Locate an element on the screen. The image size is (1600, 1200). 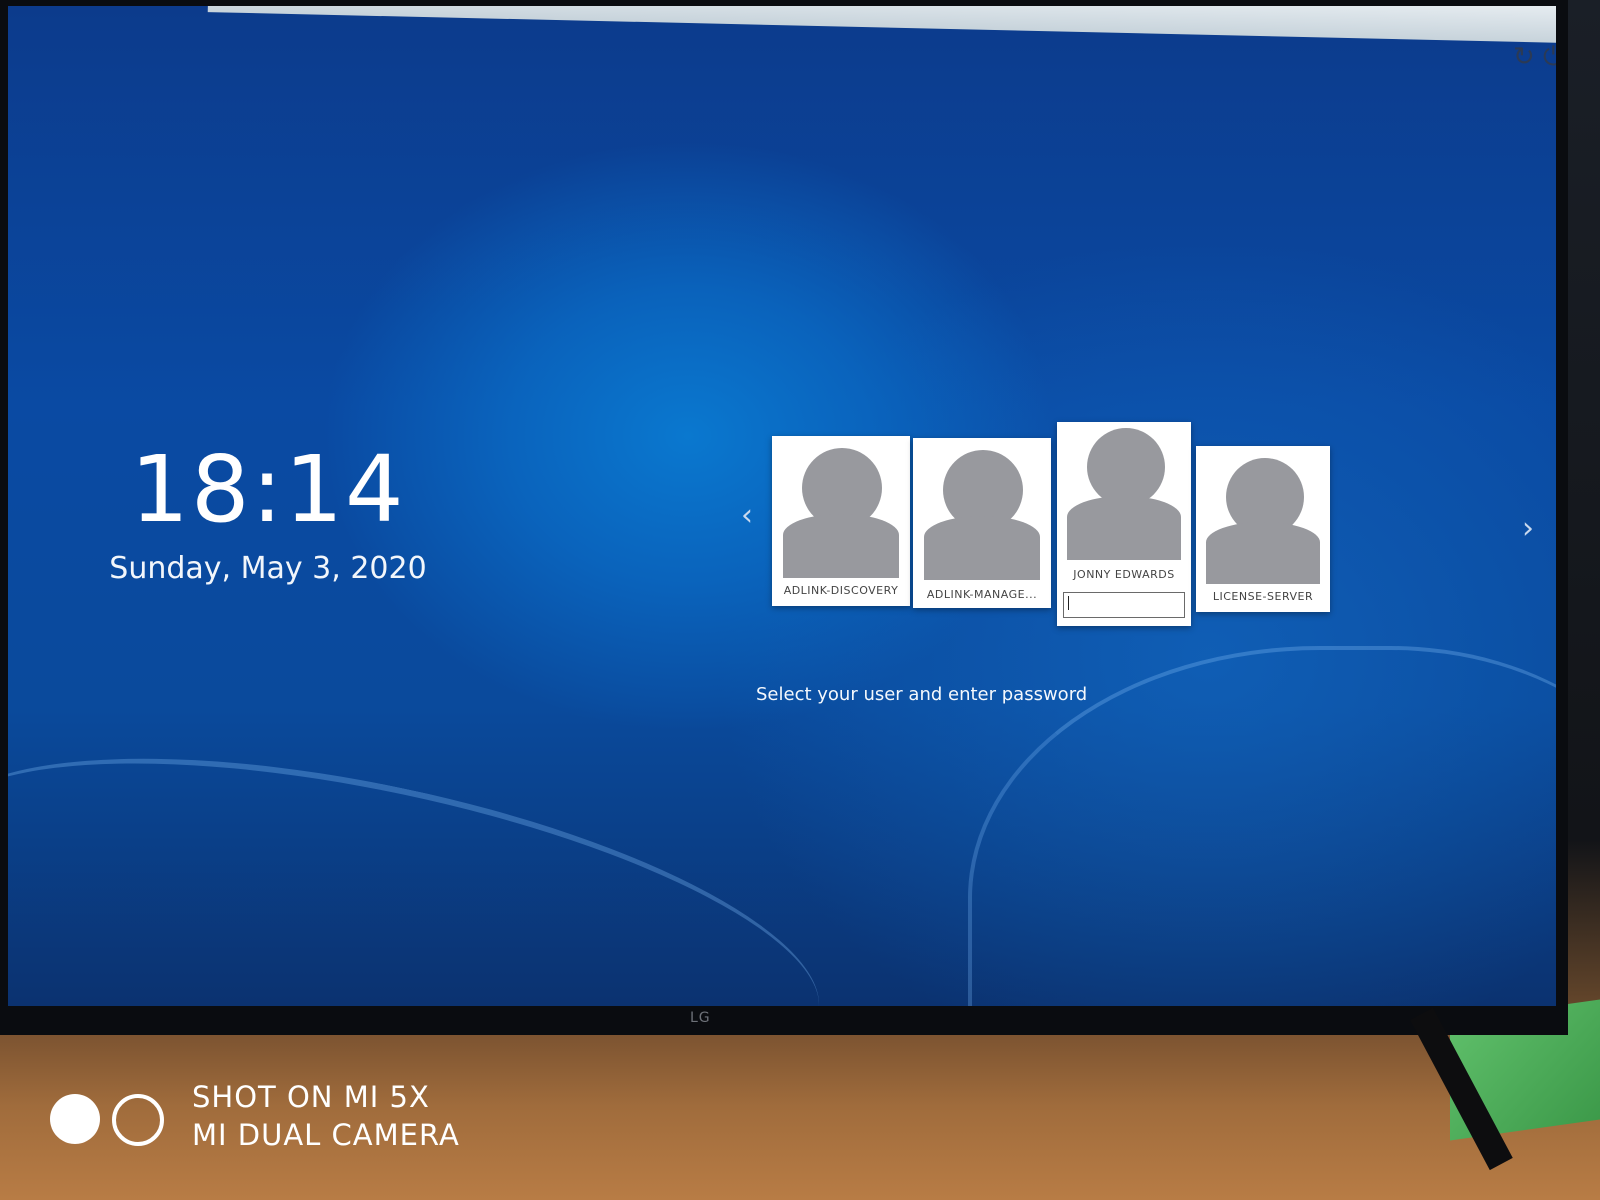
user-name: JONNY EDWARDS is located at coordinates (1124, 574).